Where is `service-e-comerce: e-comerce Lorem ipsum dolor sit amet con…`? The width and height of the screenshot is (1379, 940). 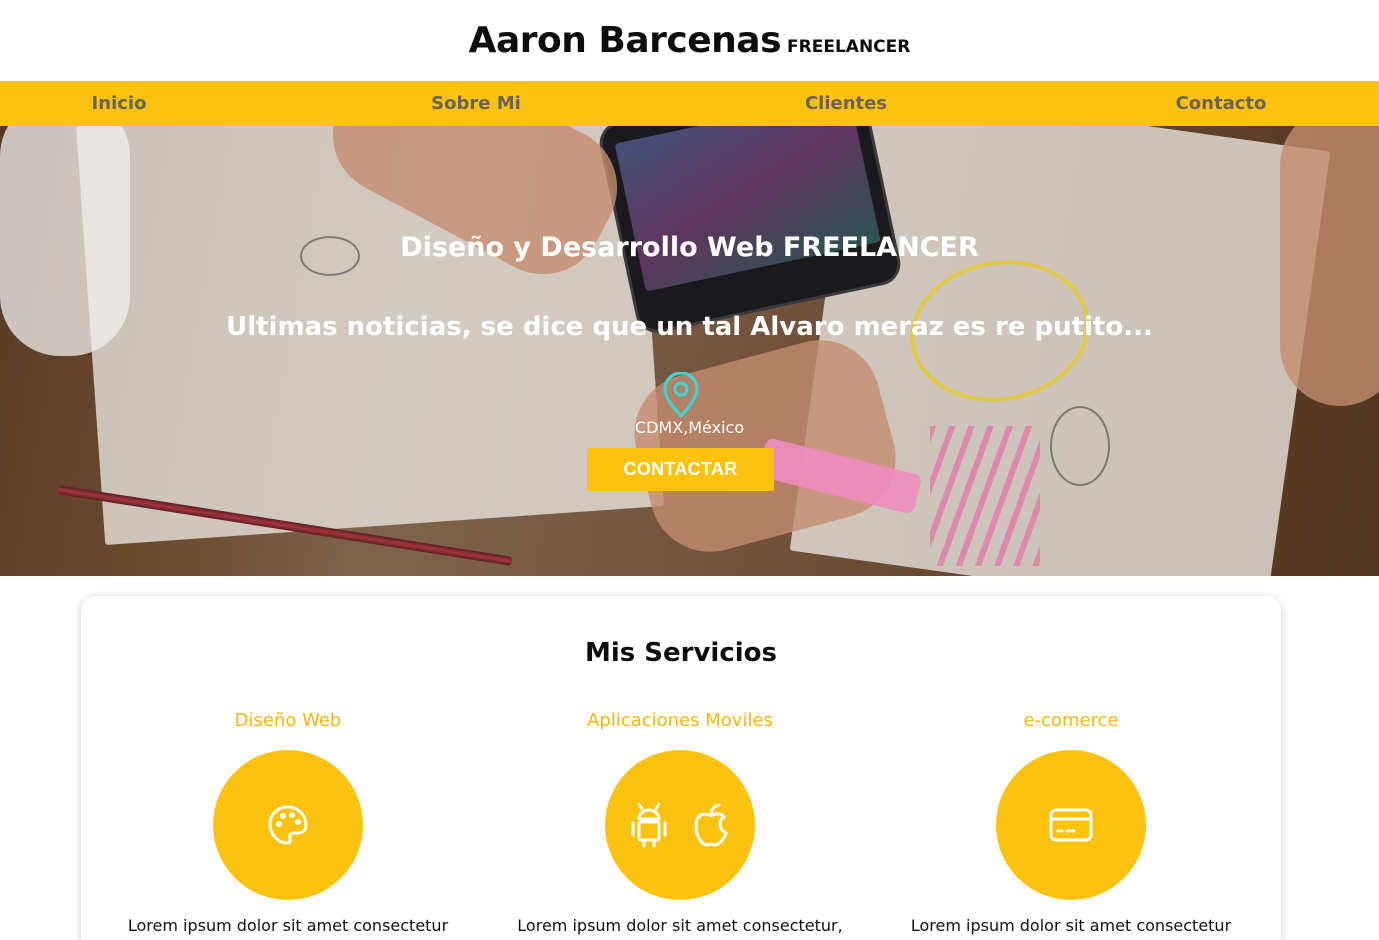 service-e-comerce: e-comerce Lorem ipsum dolor sit amet con… is located at coordinates (1071, 822).